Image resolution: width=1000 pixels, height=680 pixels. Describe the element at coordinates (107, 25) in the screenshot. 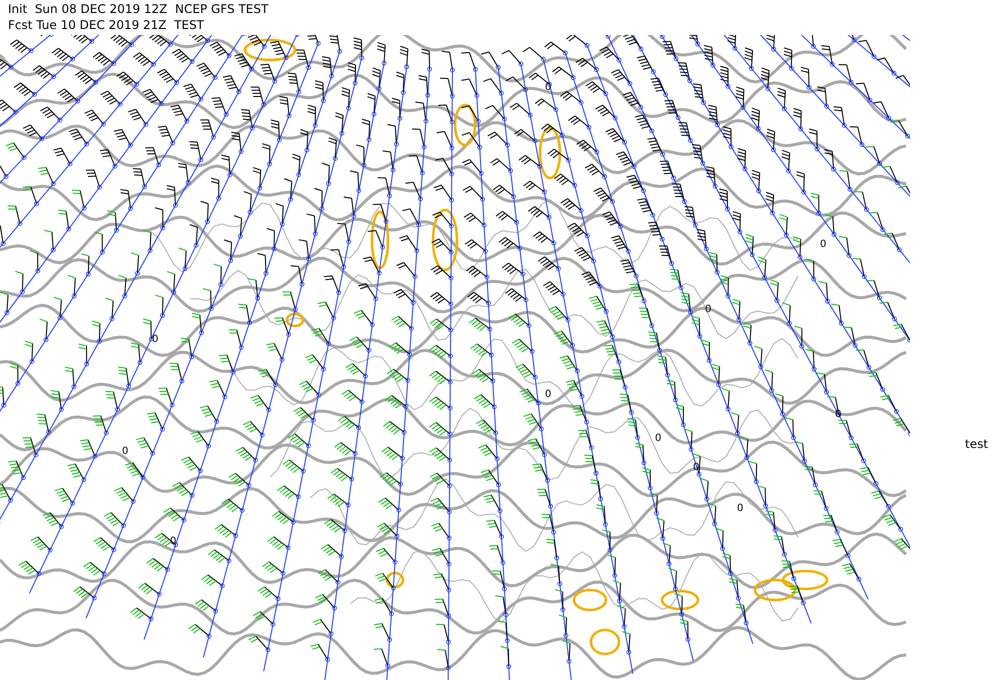

I see `forecast-time-line: Fcst Tue 10 DEC 2019 21Z TEST` at that location.